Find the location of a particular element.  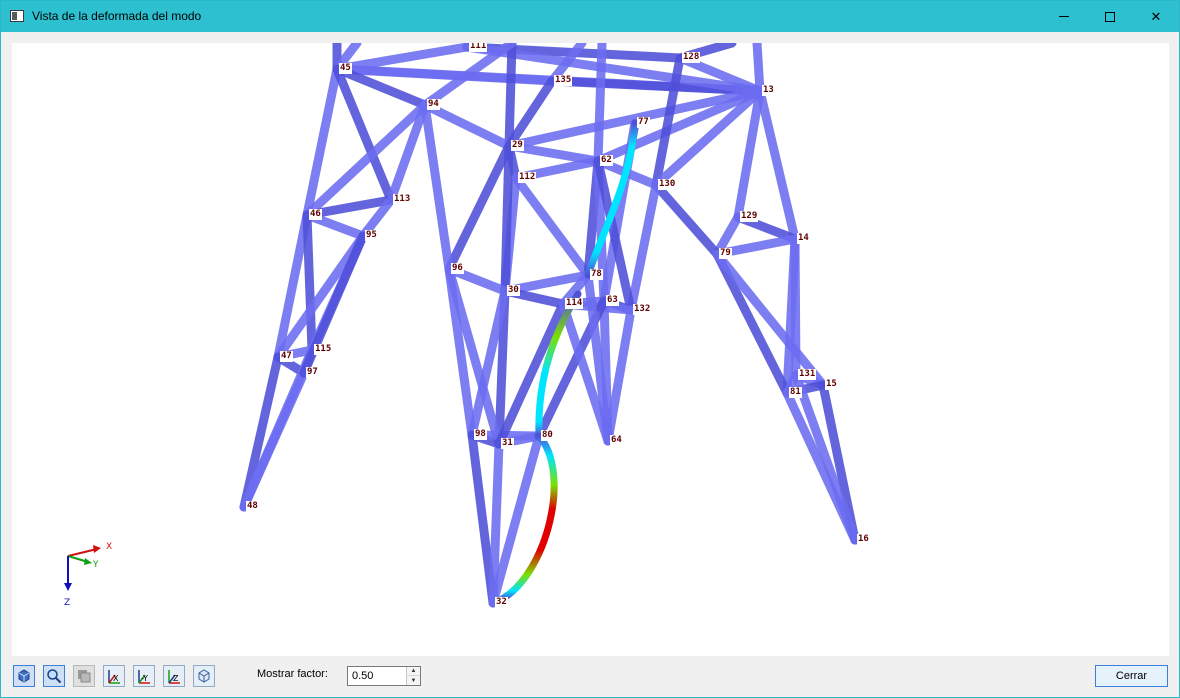

axis-z-view-icon: Z is located at coordinates (174, 677).